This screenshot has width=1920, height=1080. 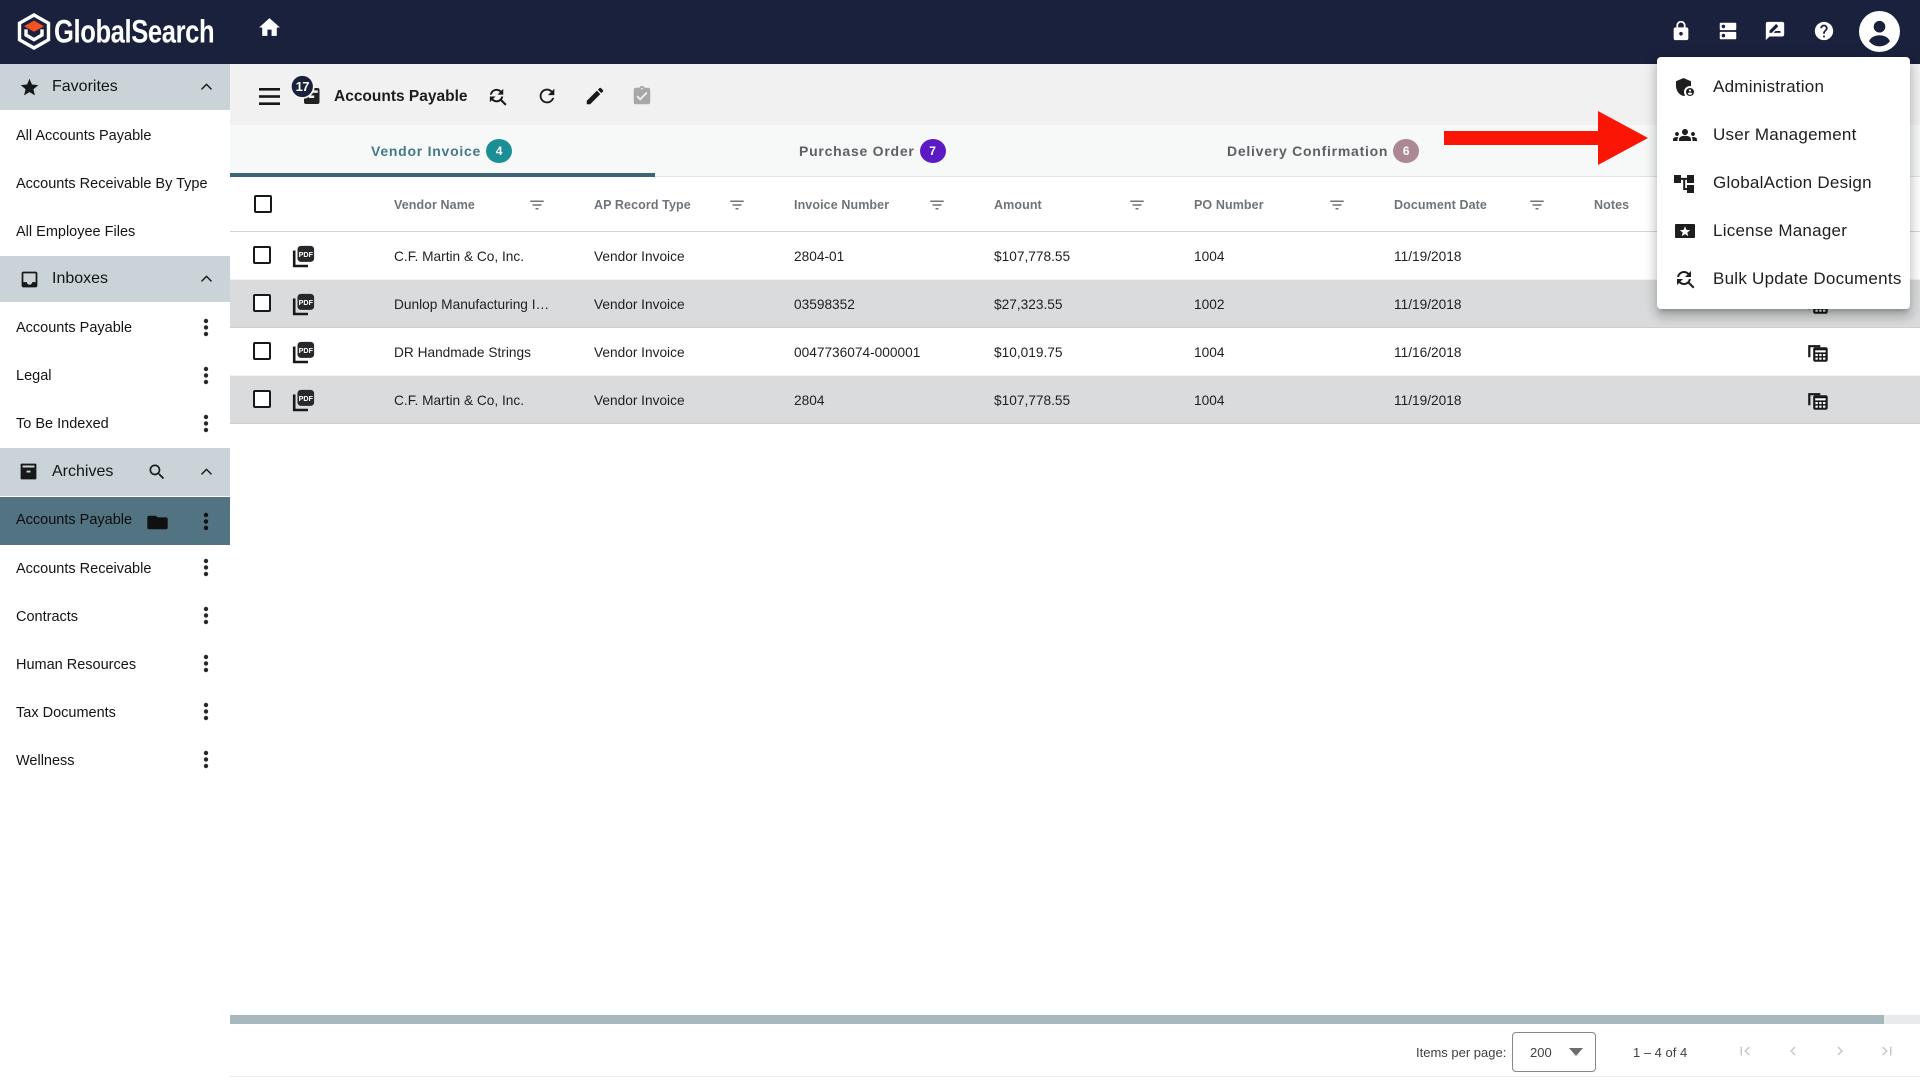 What do you see at coordinates (134, 32) in the screenshot?
I see `svg-text: GlobalSearch` at bounding box center [134, 32].